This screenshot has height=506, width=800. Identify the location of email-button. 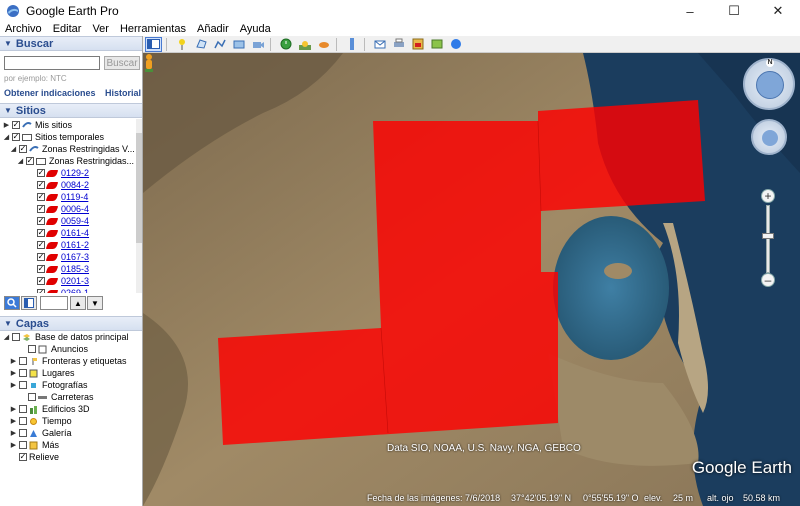
(379, 44).